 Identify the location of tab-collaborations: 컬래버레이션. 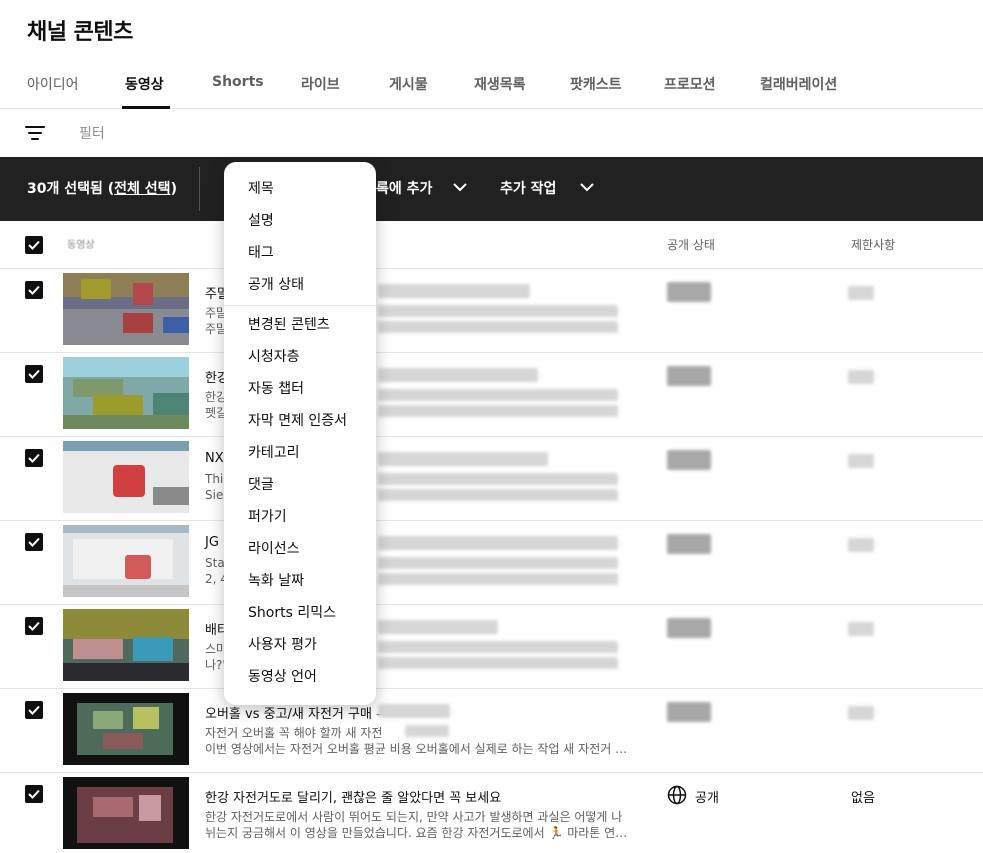
(798, 84).